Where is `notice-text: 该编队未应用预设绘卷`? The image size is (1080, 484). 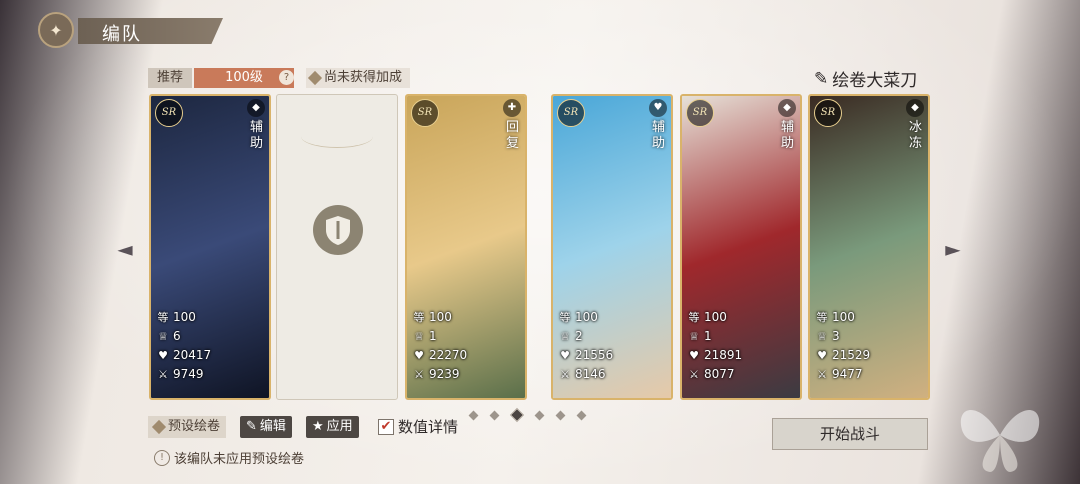
notice-text: 该编队未应用预设绘卷 is located at coordinates (239, 459).